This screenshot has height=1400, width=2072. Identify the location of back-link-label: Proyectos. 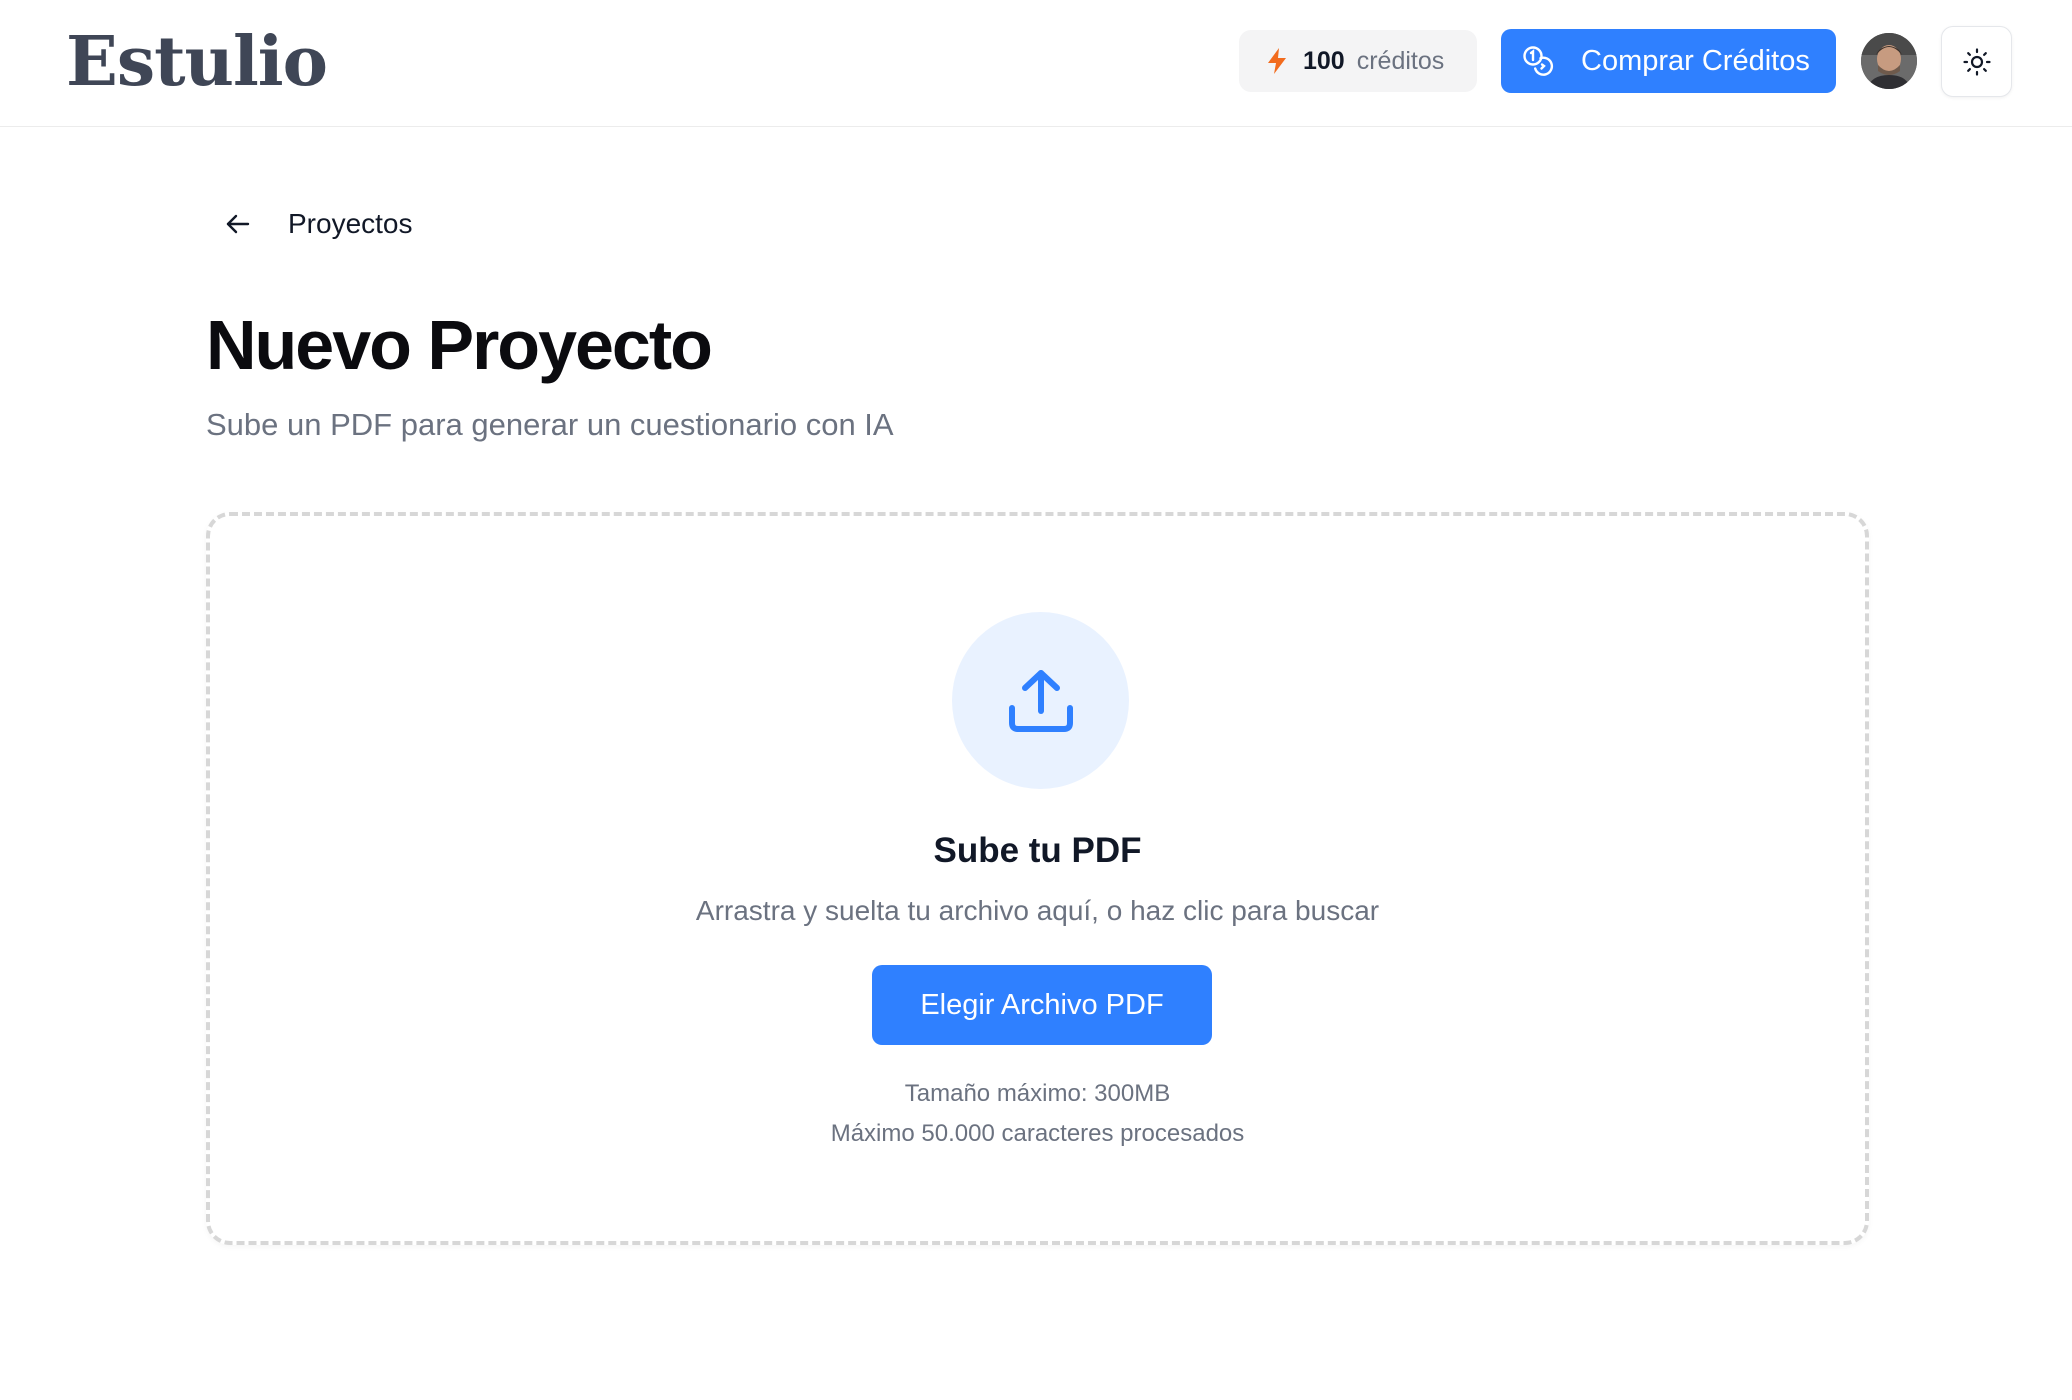
(350, 223).